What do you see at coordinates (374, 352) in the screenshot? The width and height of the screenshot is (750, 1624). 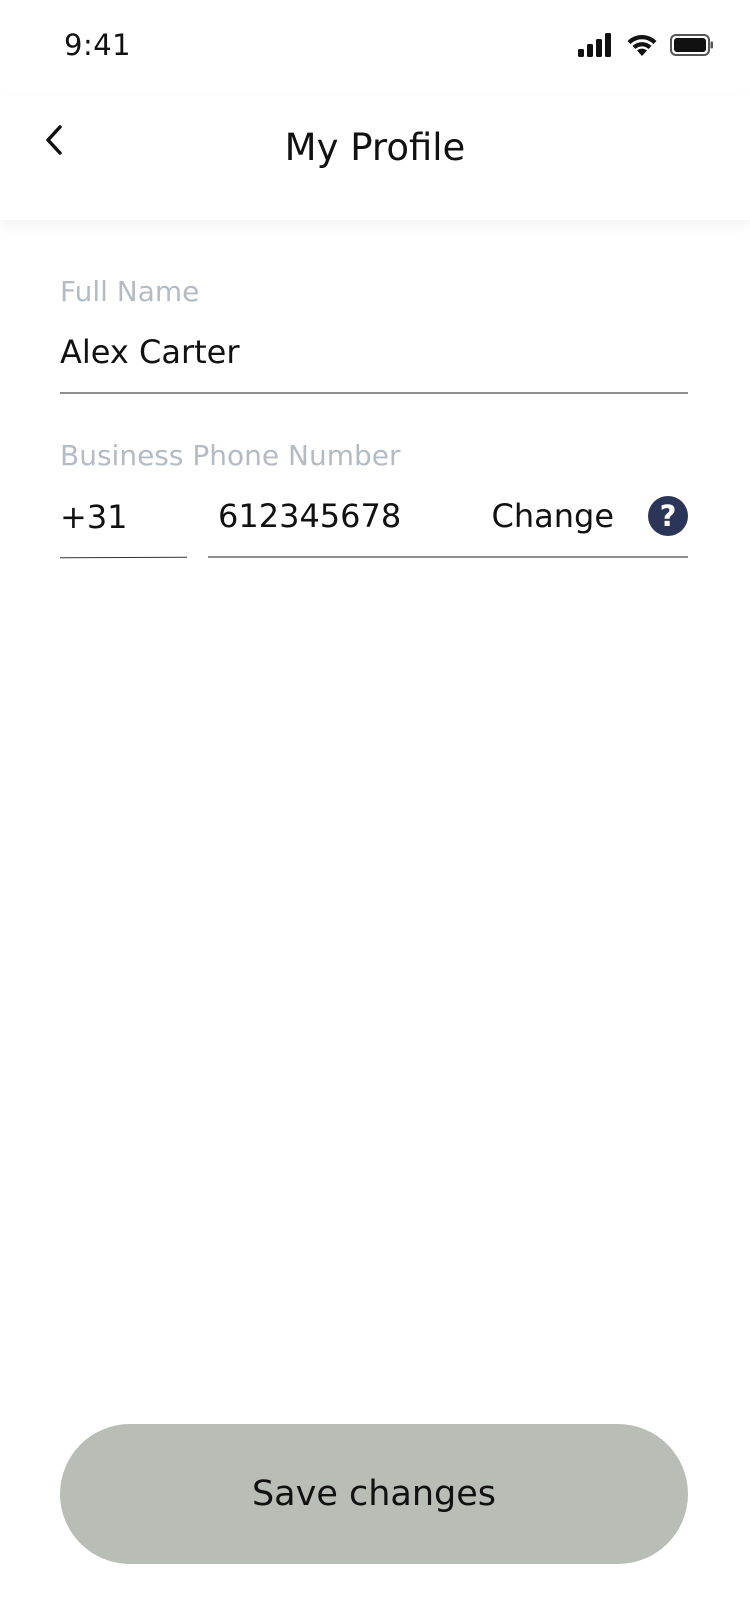 I see `full-name-input` at bounding box center [374, 352].